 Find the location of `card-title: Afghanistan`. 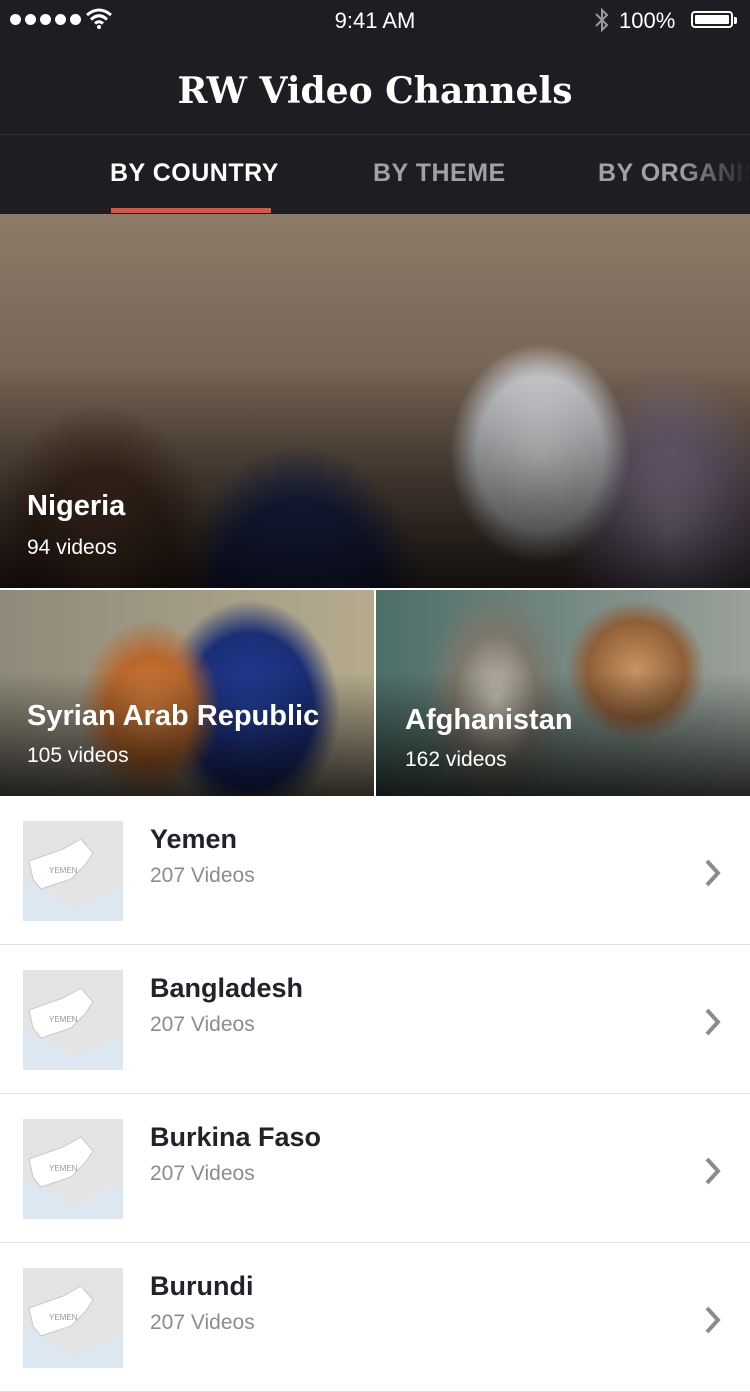

card-title: Afghanistan is located at coordinates (489, 720).